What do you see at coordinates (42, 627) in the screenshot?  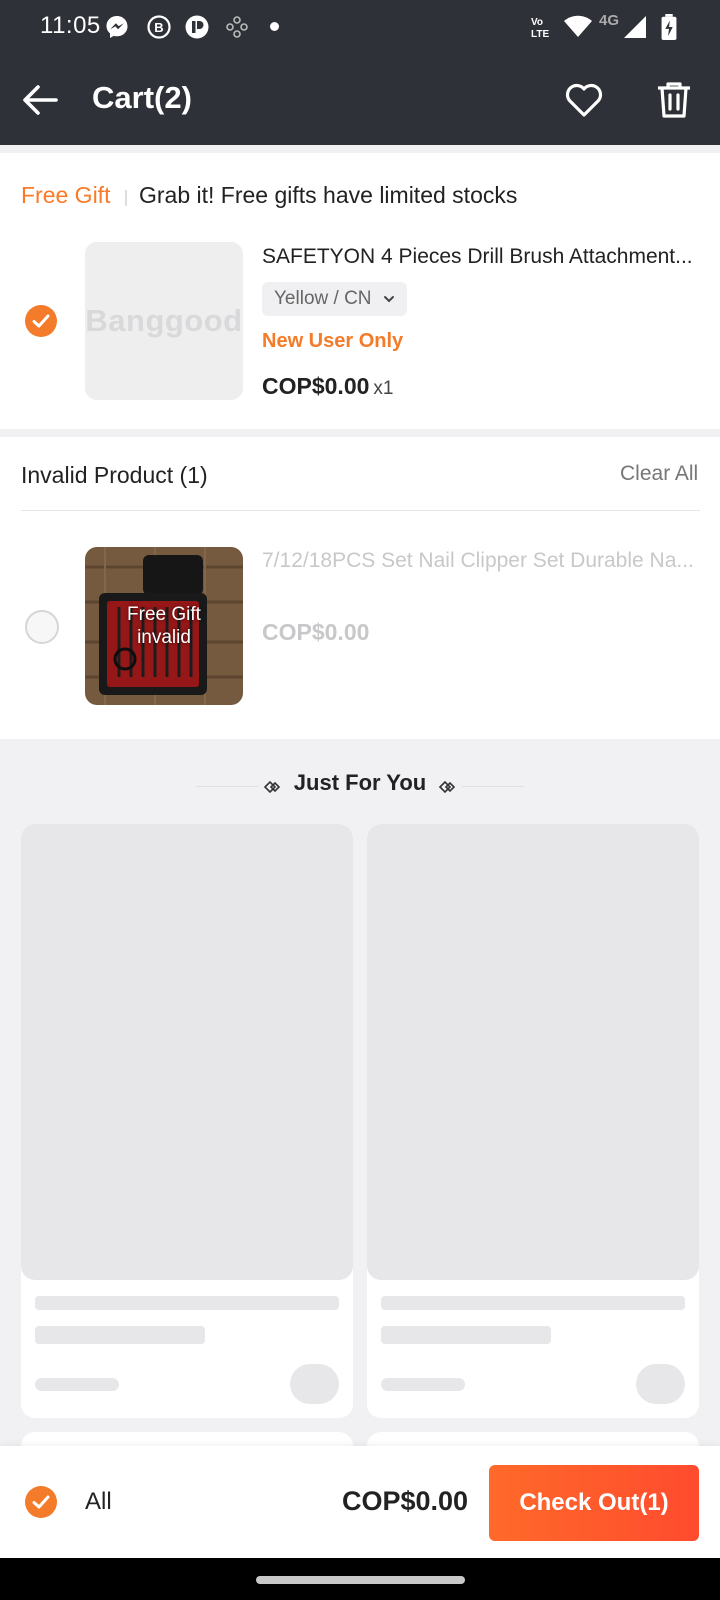 I see `invalid-item-checkbox` at bounding box center [42, 627].